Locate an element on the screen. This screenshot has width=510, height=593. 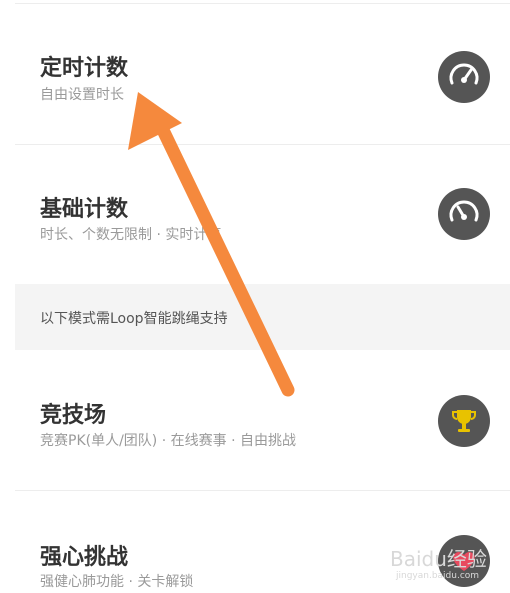
watermark-url: jingyan.baidu.com is located at coordinates (437, 575).